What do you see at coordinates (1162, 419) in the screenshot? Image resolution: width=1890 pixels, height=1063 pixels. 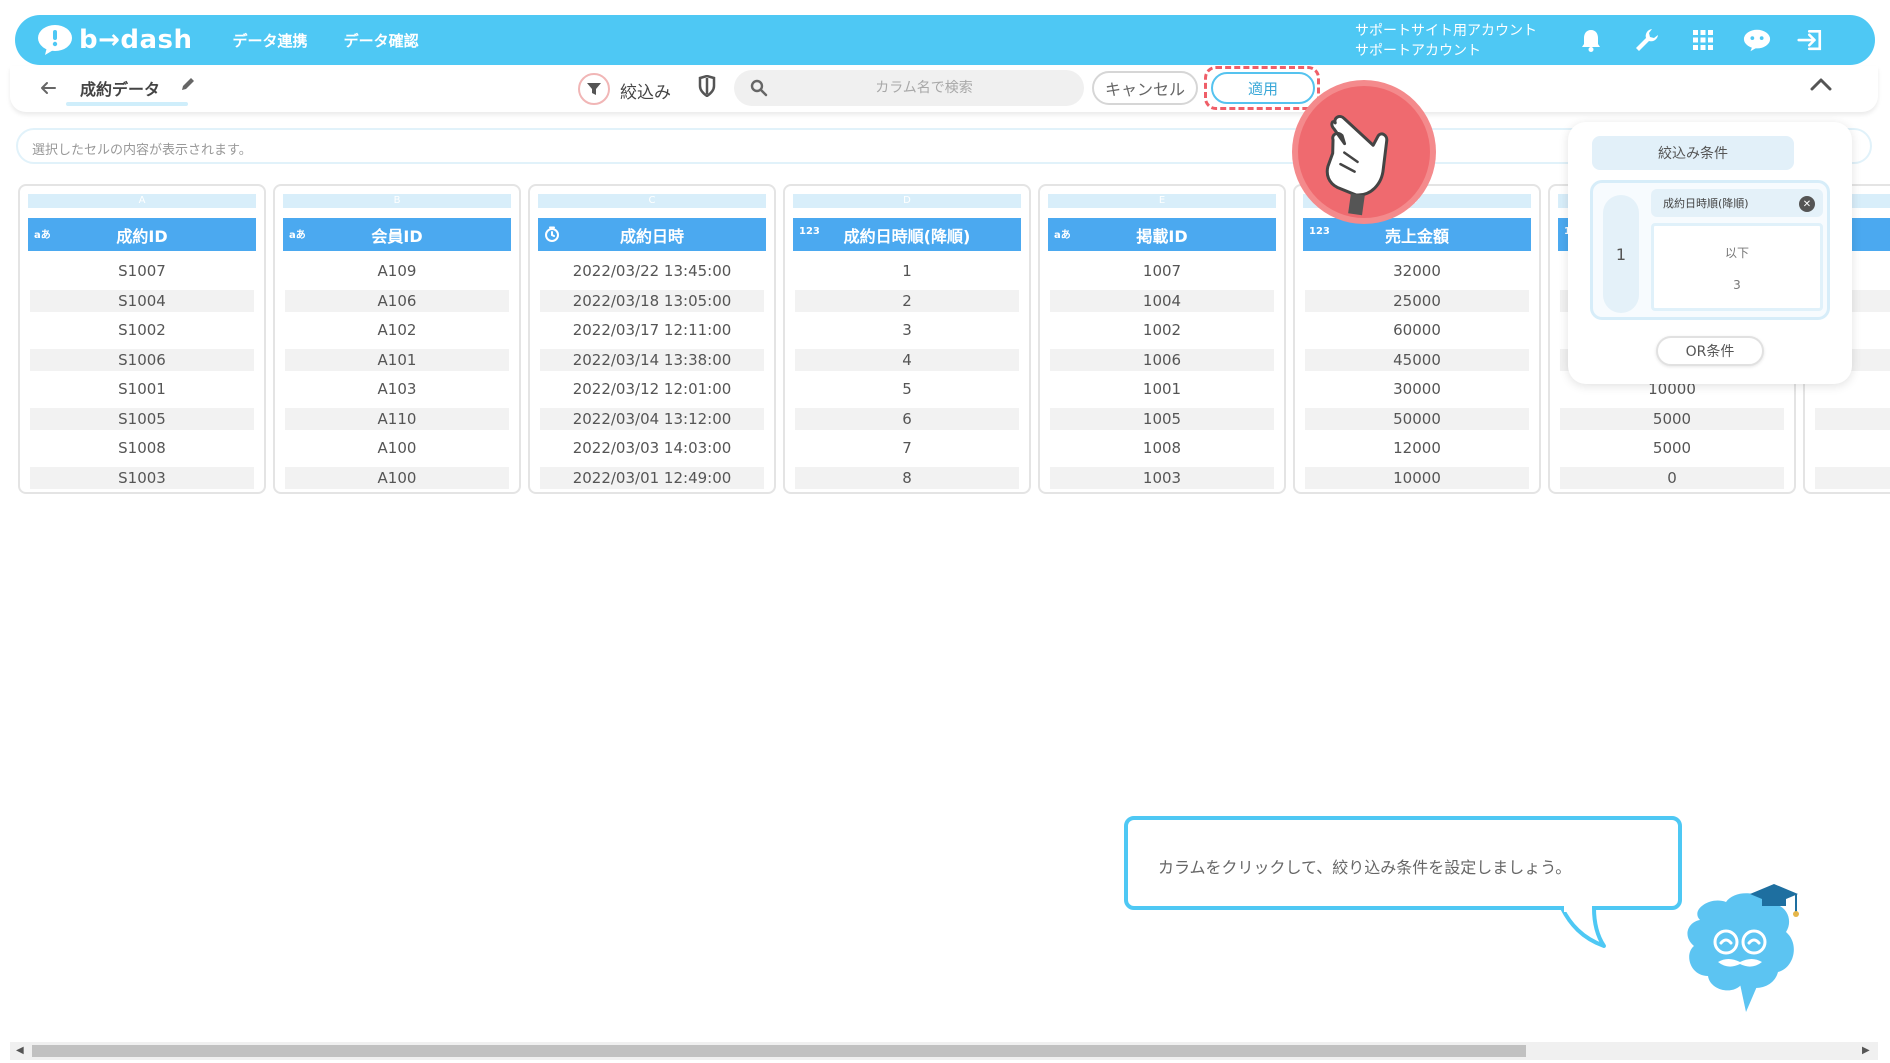 I see `table-cell: 1005` at bounding box center [1162, 419].